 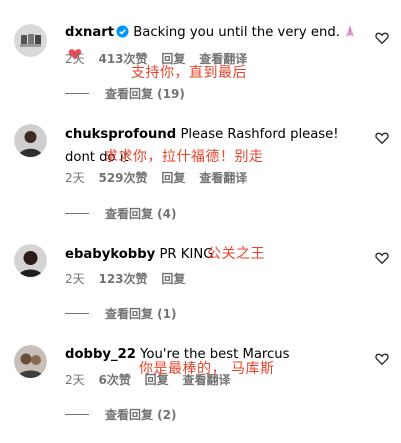 I want to click on translation-annotation: 支持你，直到最后, so click(x=189, y=73).